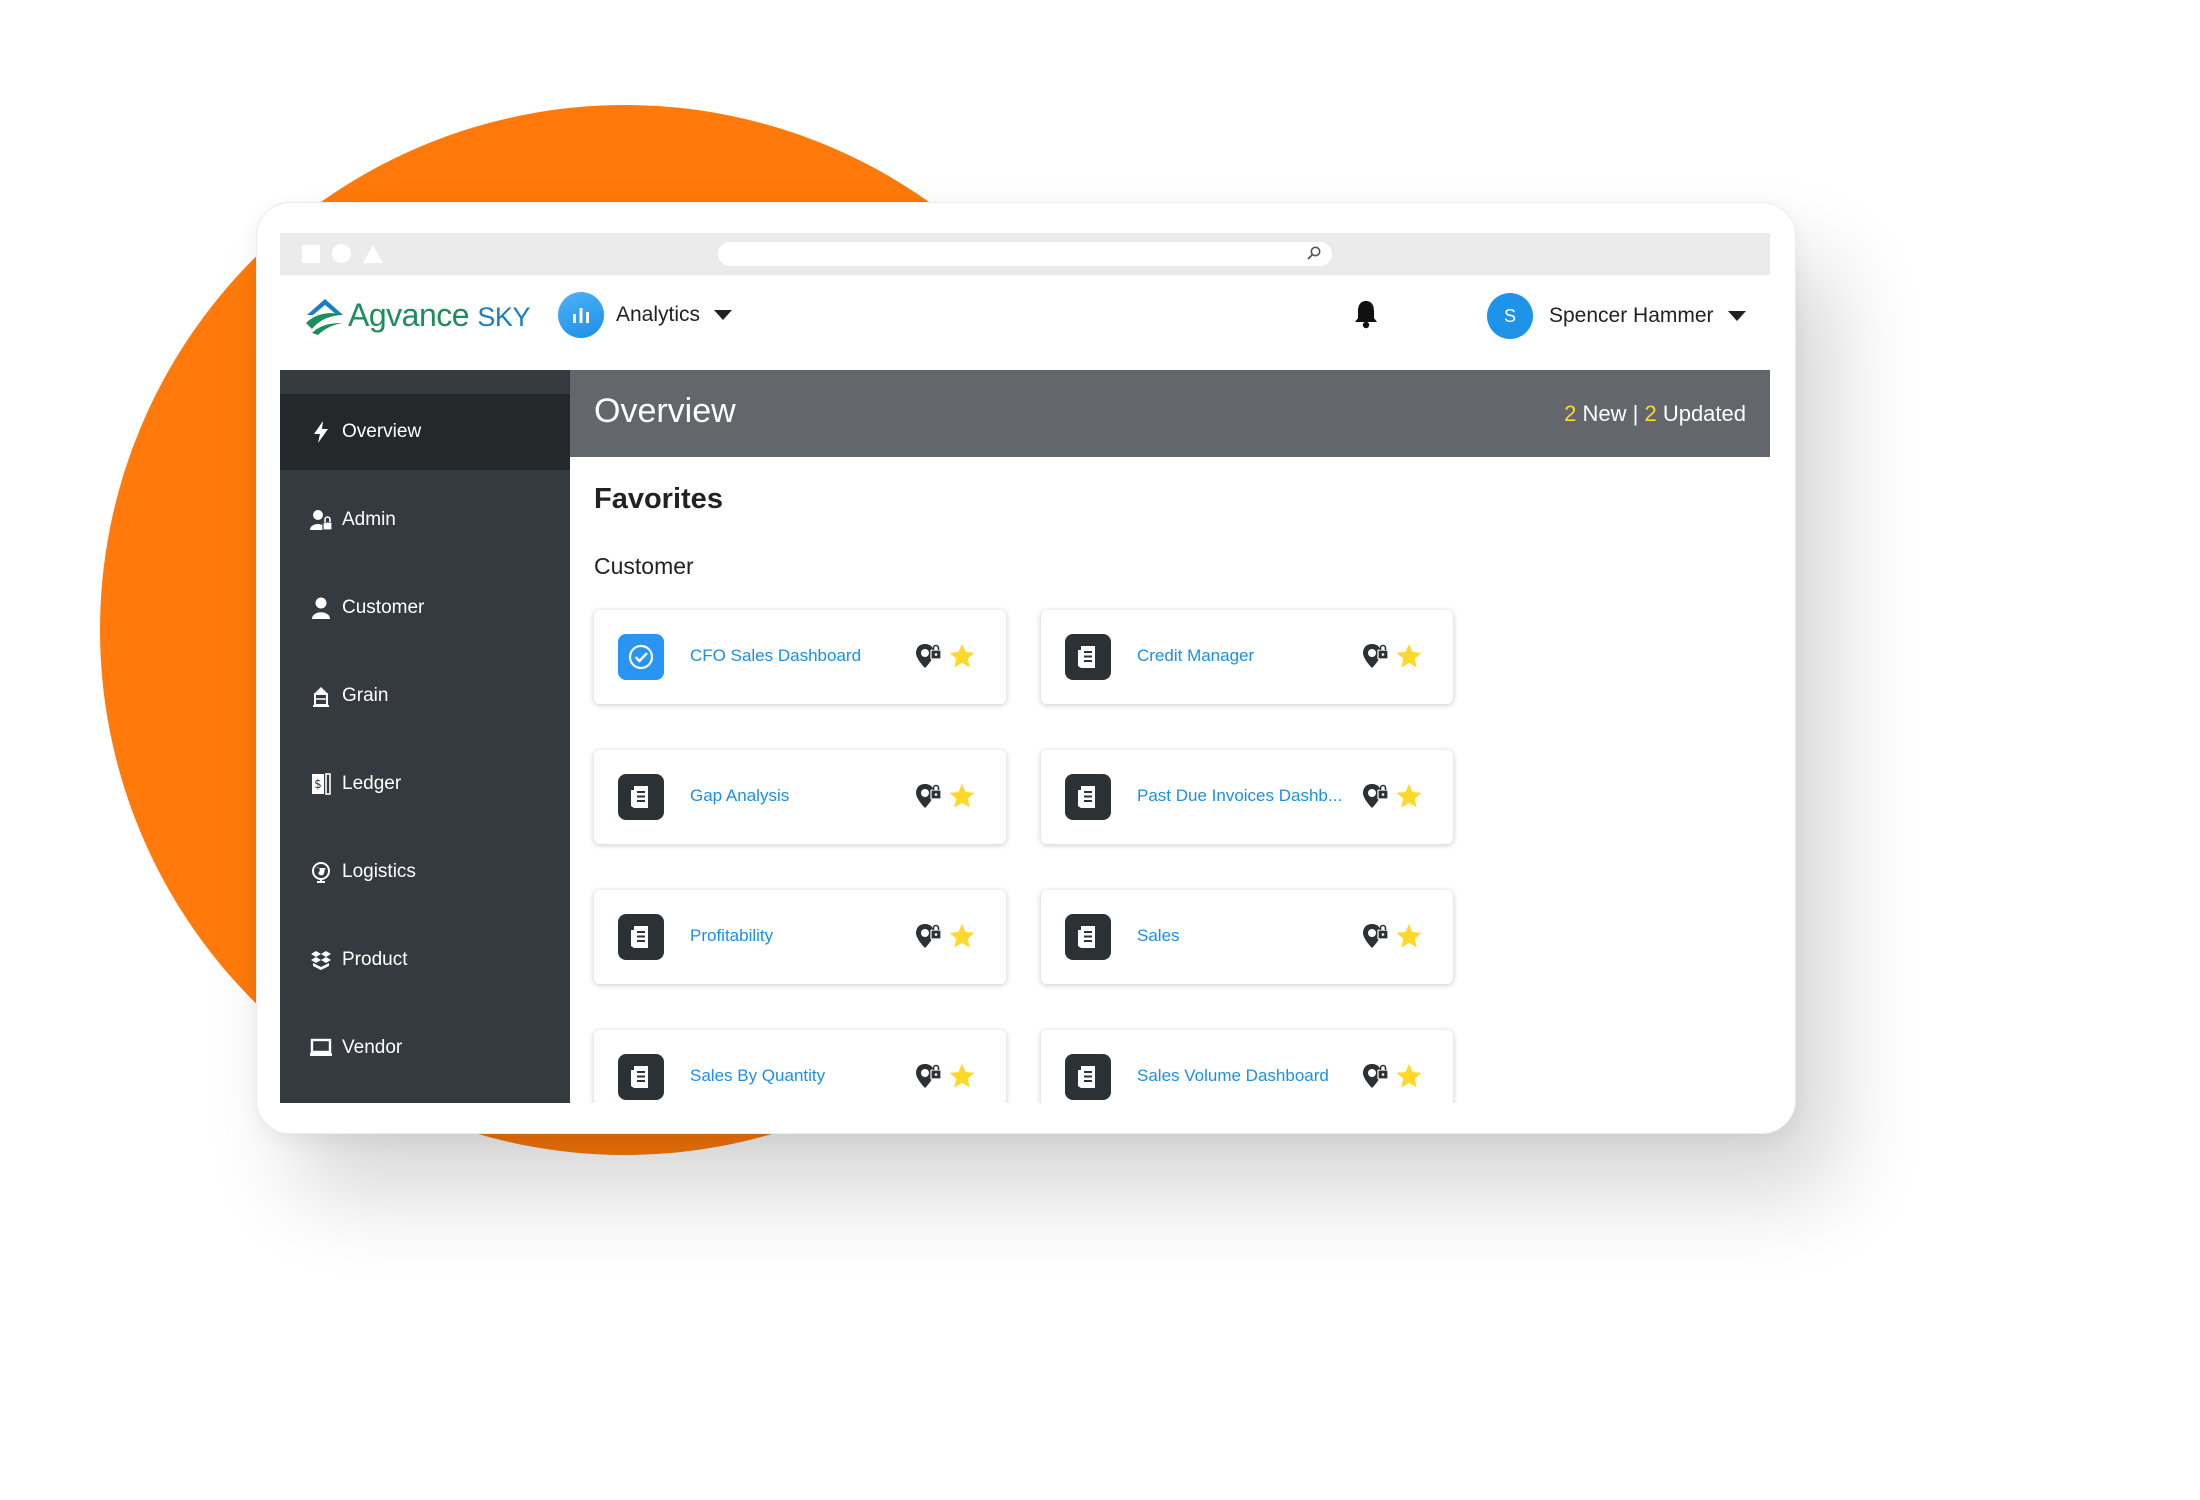  What do you see at coordinates (581, 315) in the screenshot?
I see `analytics-icon` at bounding box center [581, 315].